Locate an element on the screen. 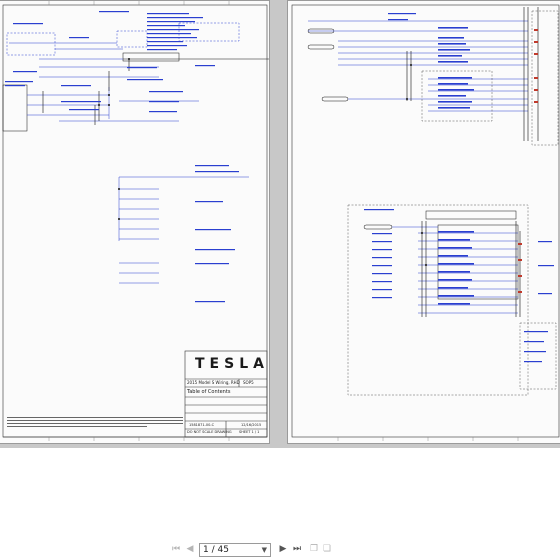  last-page-icon: ⏭ is located at coordinates (297, 549).